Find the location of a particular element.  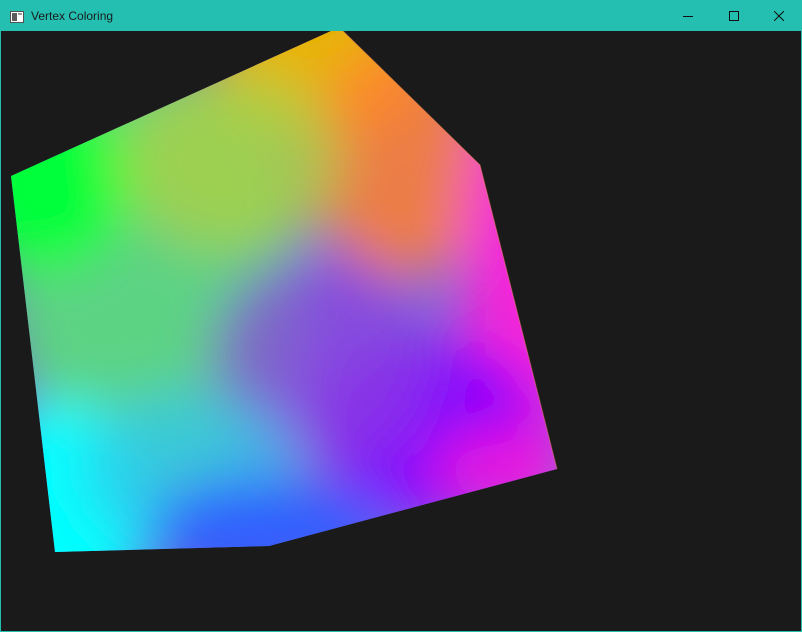

minimize-icon is located at coordinates (688, 16).